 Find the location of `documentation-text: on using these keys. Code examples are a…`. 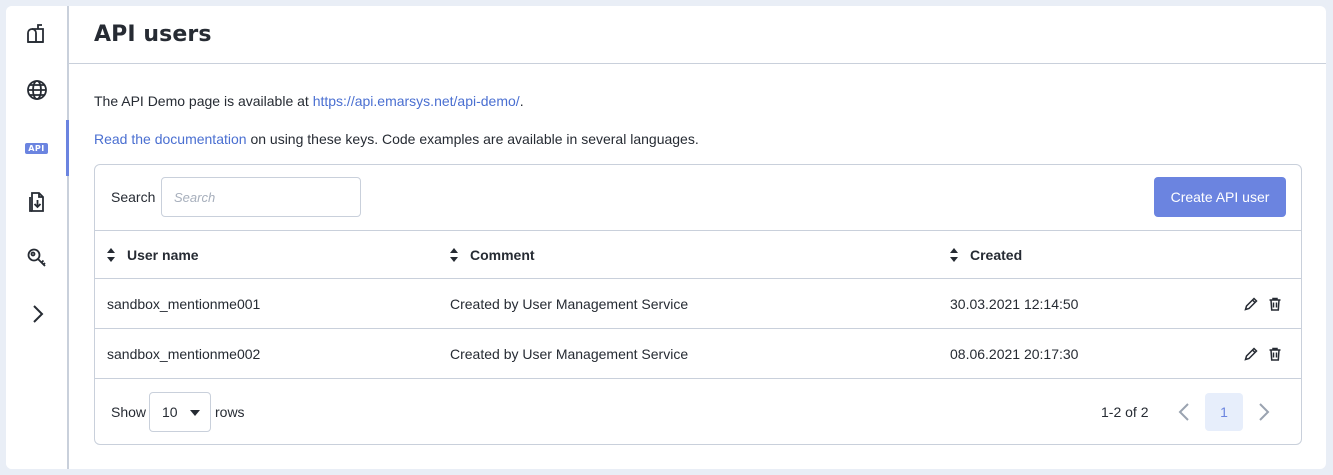

documentation-text: on using these keys. Code examples are a… is located at coordinates (472, 139).